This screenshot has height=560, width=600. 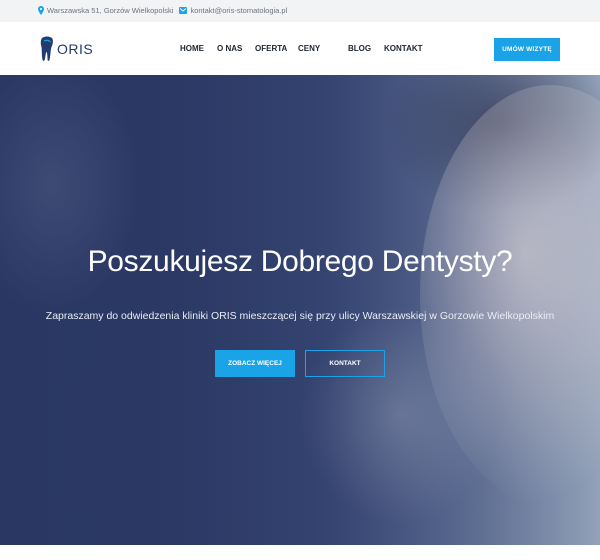 What do you see at coordinates (238, 10) in the screenshot?
I see `email-link: kontakt@oris-stomatologia.pl` at bounding box center [238, 10].